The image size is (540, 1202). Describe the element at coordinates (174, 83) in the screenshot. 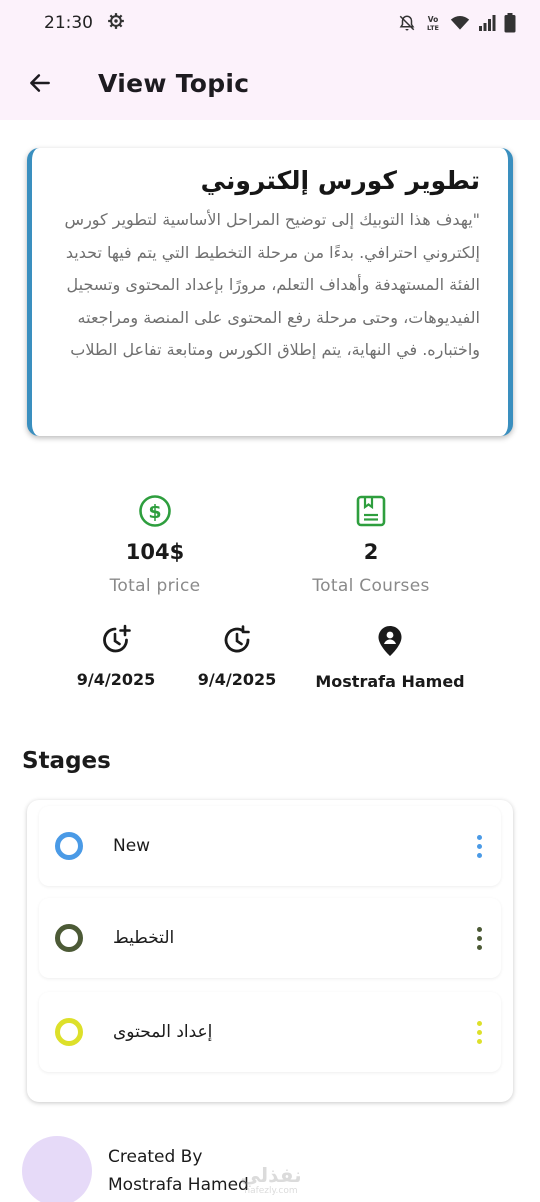

I see `page-title: View Topic` at that location.